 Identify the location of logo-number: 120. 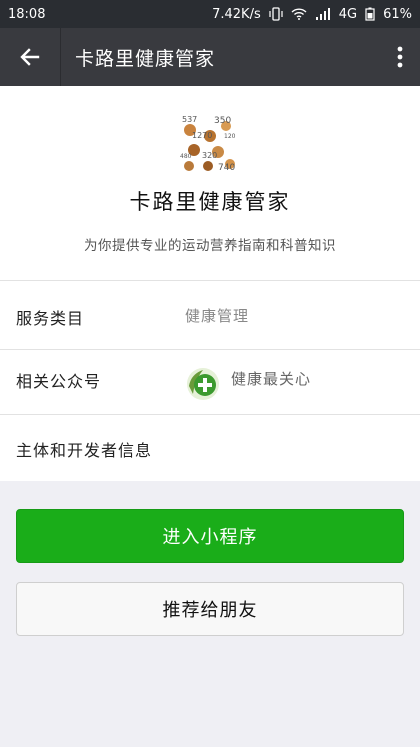
(230, 136).